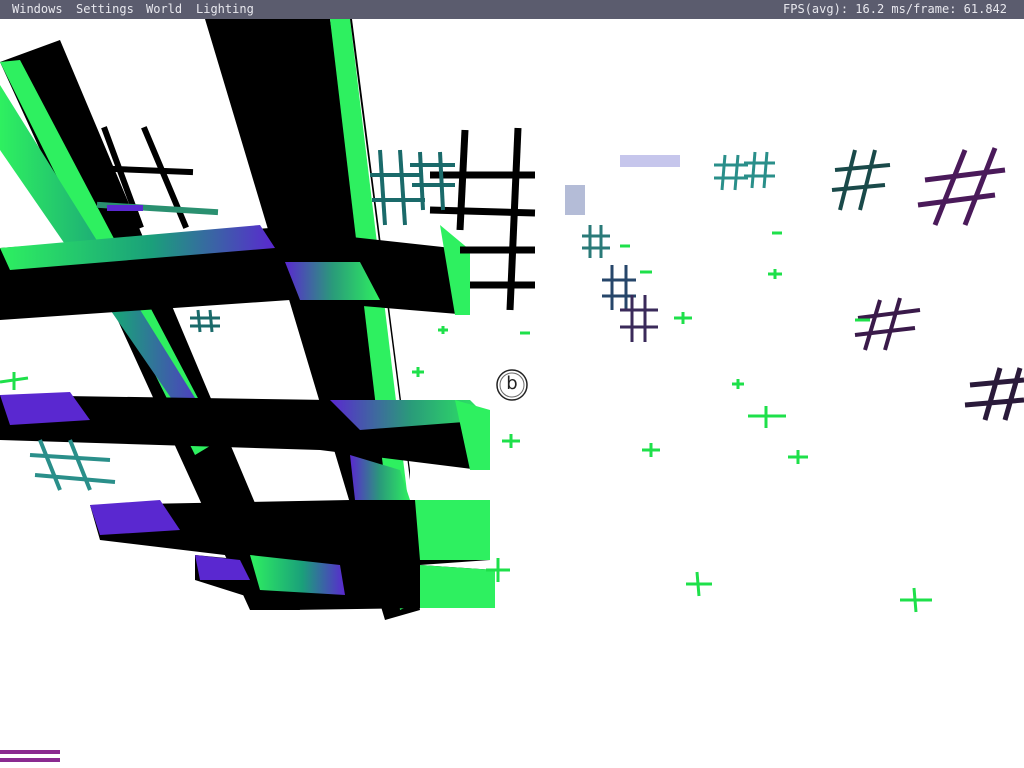  Describe the element at coordinates (30, 756) in the screenshot. I see `hash-object-bottom-left` at that location.